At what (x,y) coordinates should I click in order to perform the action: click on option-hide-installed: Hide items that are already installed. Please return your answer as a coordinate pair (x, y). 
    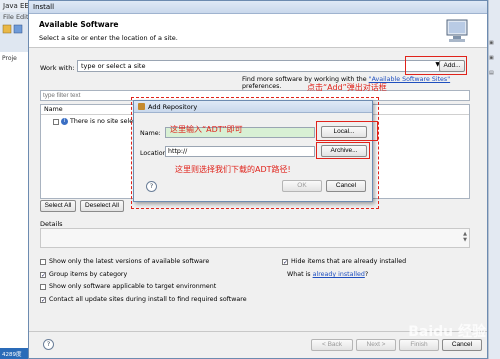
    Looking at the image, I should click on (344, 261).